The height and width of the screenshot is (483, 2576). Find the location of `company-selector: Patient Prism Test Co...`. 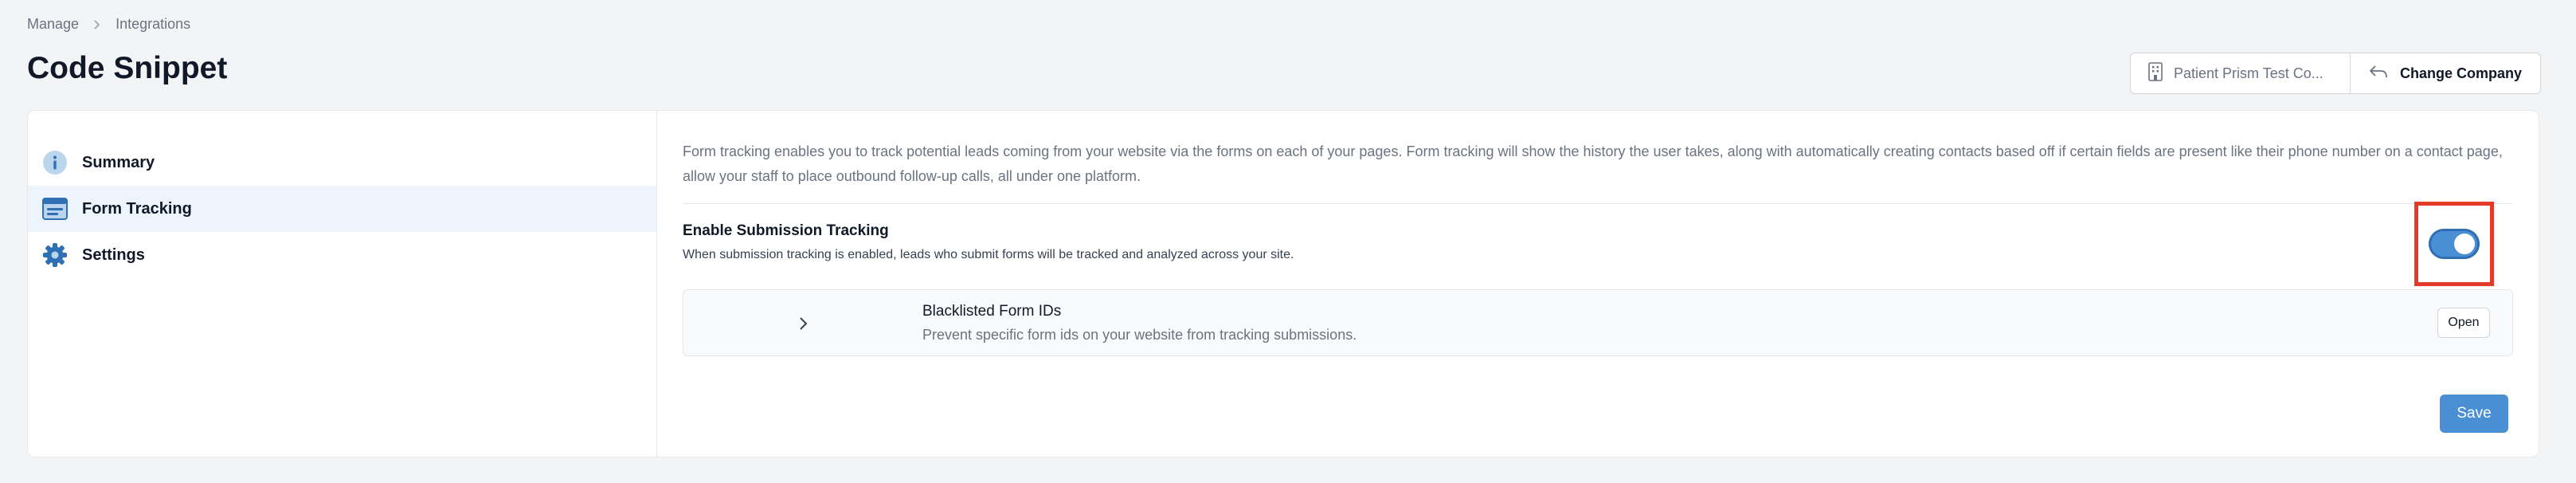

company-selector: Patient Prism Test Co... is located at coordinates (2241, 73).